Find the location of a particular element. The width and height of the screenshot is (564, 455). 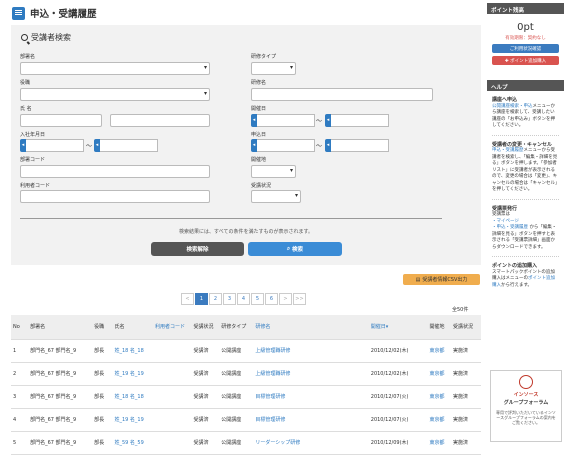

column-header: 利用者コード is located at coordinates (172, 327).